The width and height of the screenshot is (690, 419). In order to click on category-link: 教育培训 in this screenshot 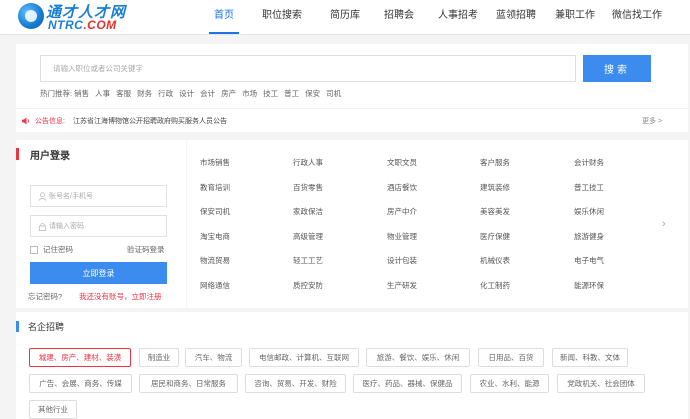, I will do `click(215, 187)`.